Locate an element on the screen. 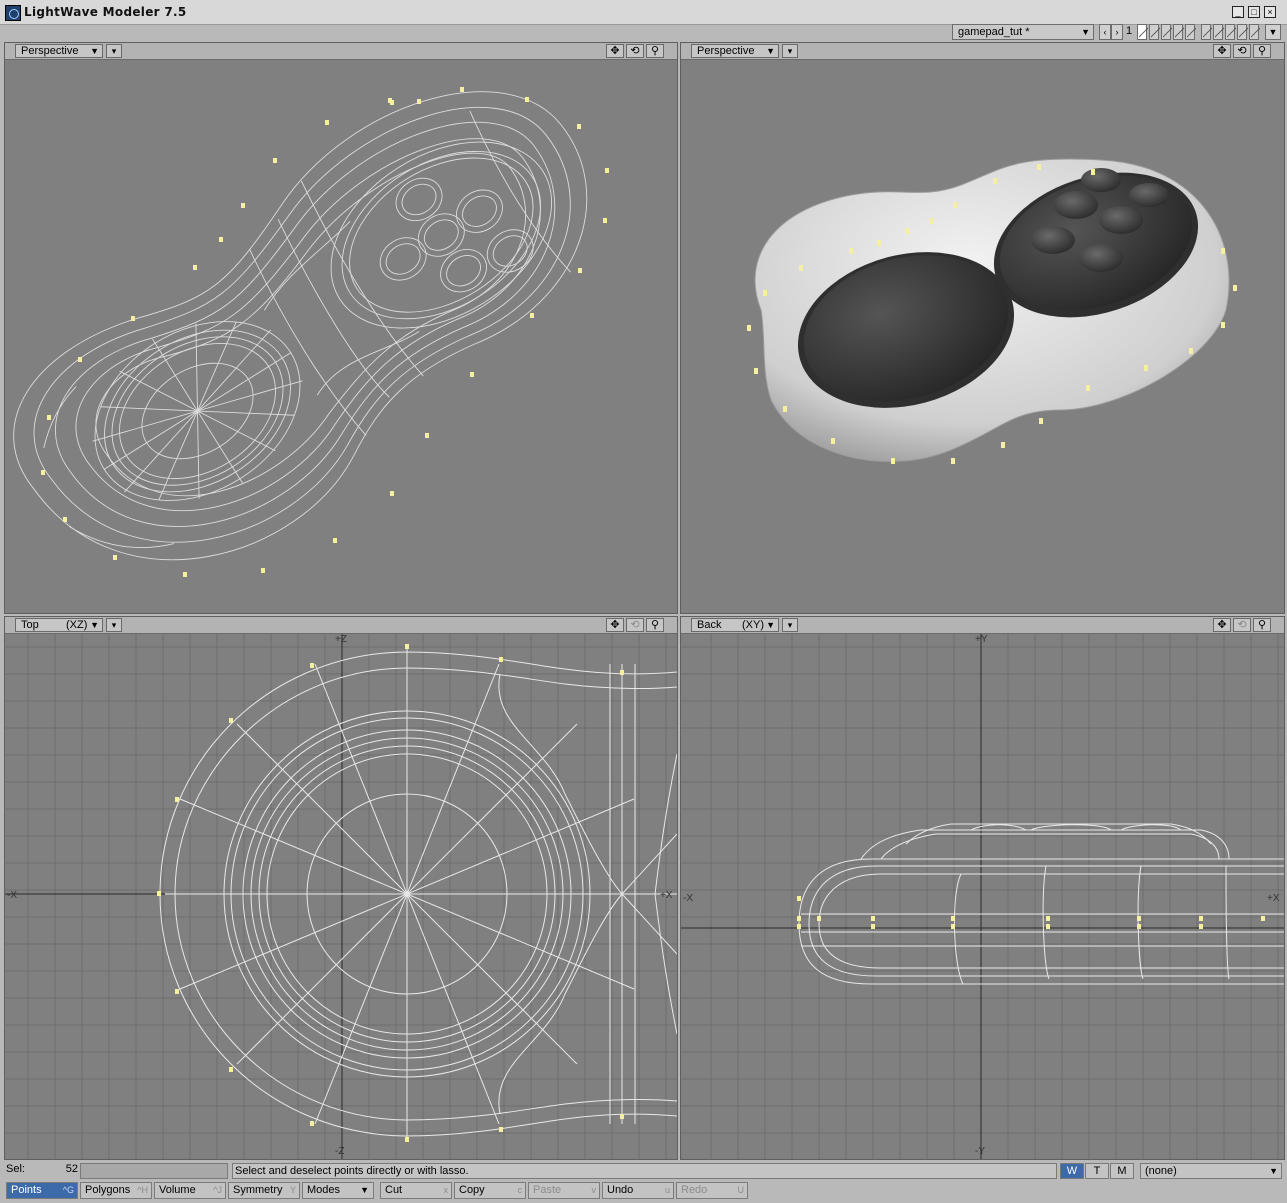  close-button: × is located at coordinates (1270, 12).